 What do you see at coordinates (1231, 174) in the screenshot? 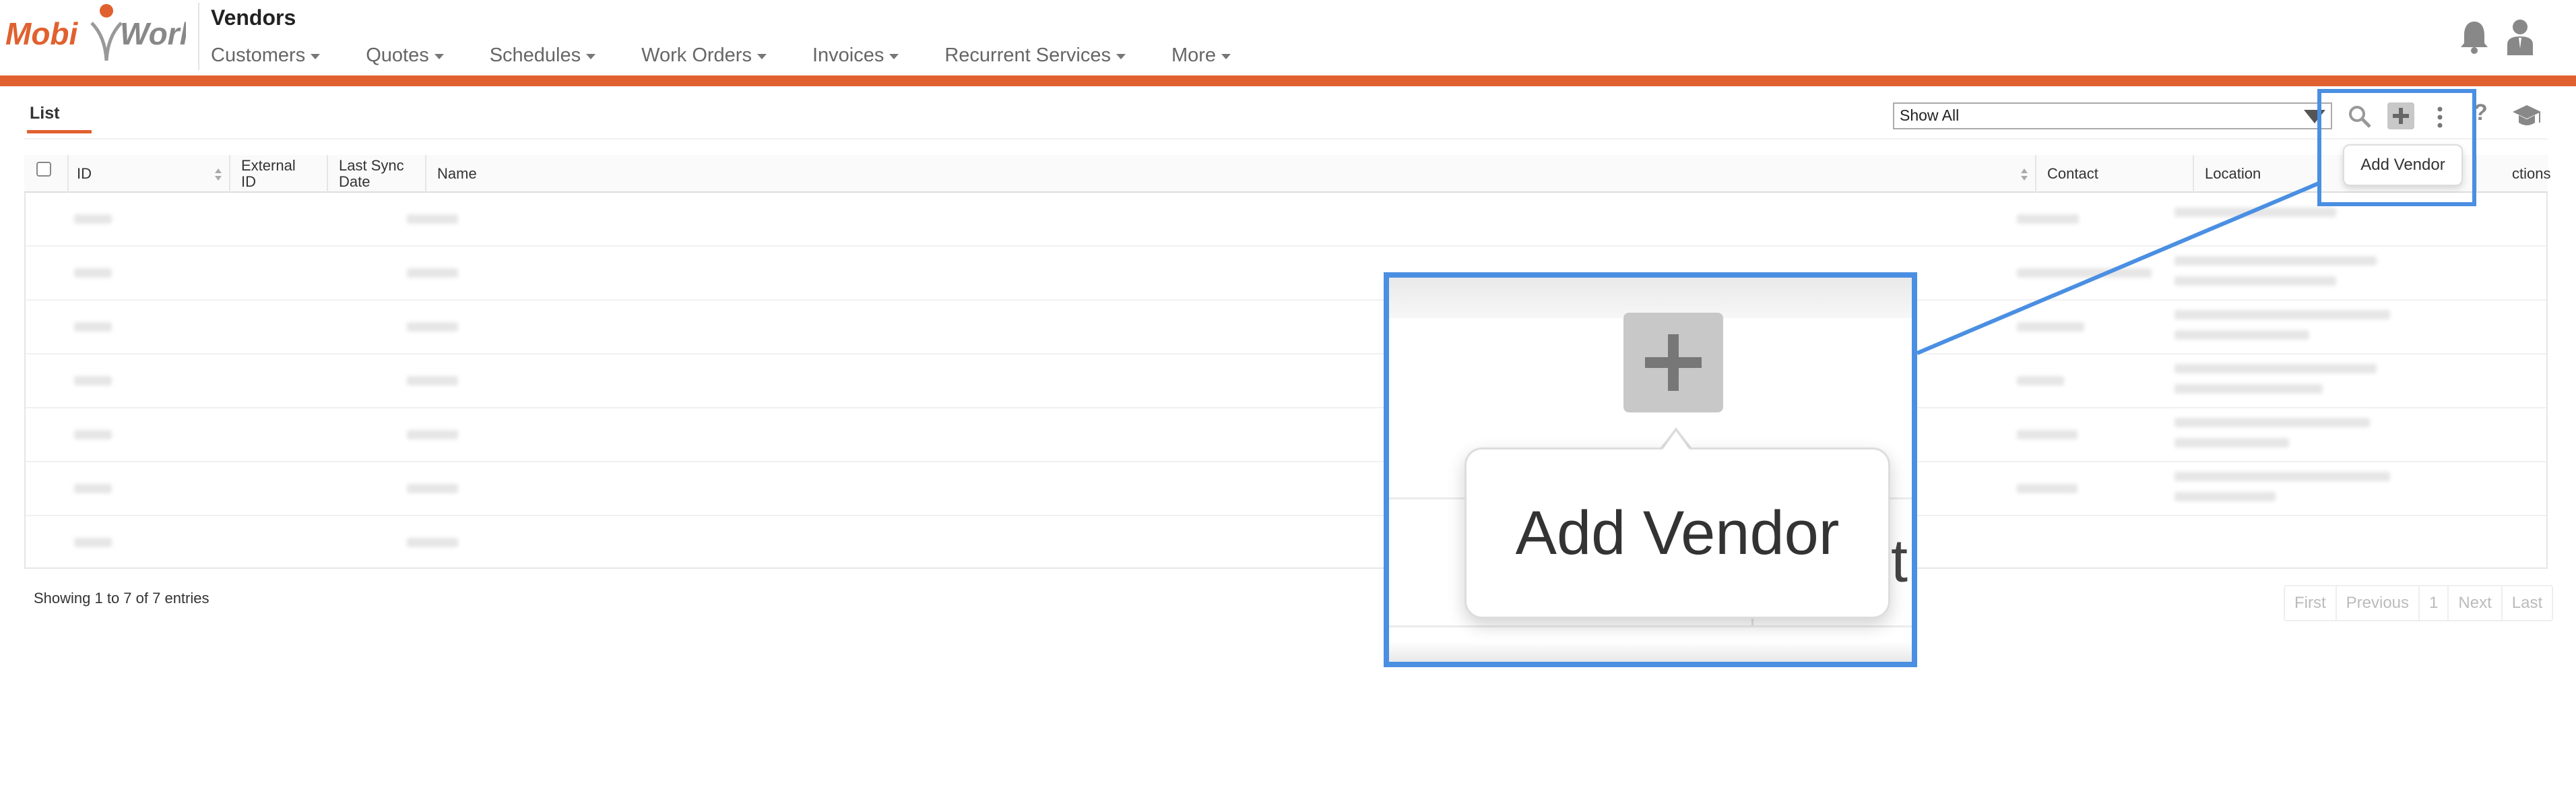
I see `column-header-name: Name` at bounding box center [1231, 174].